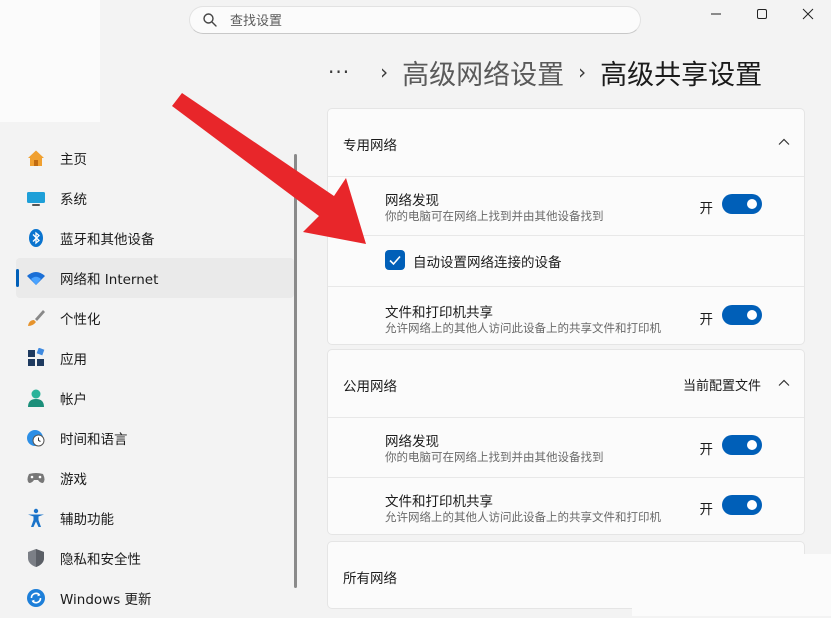 The width and height of the screenshot is (831, 618). What do you see at coordinates (487, 261) in the screenshot?
I see `auto-setup-label: 自动设置网络连接的设备` at bounding box center [487, 261].